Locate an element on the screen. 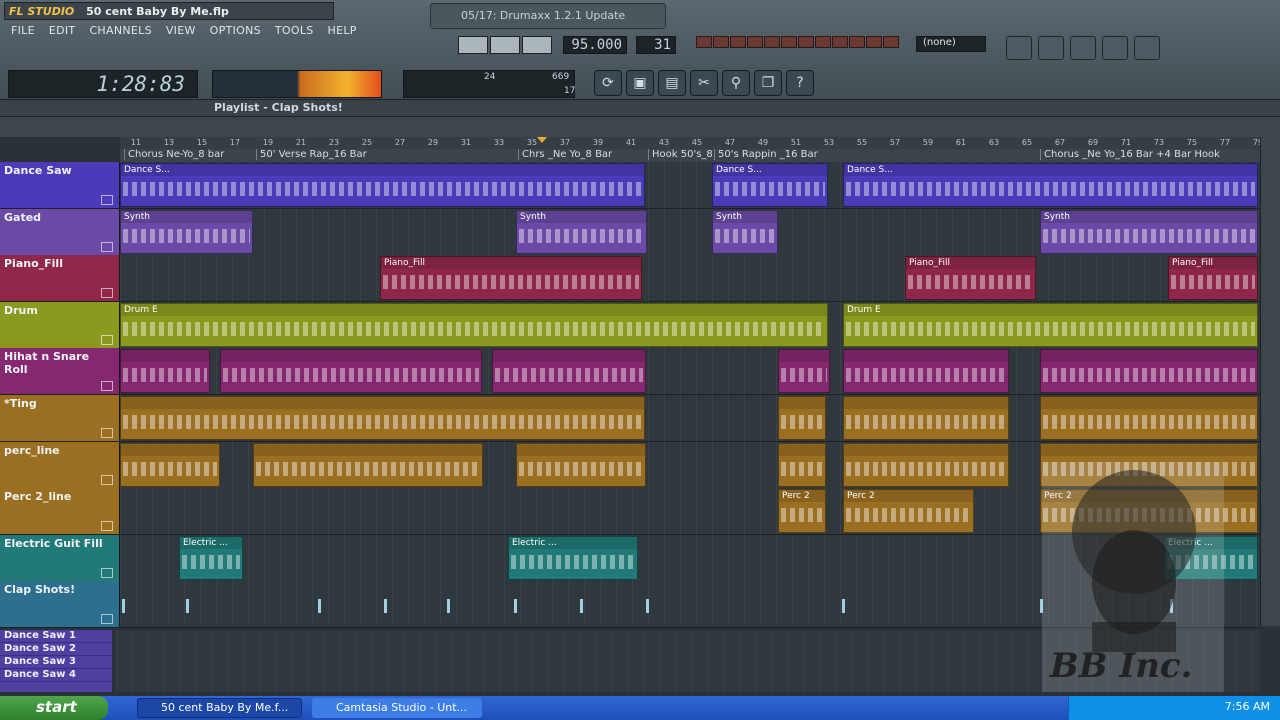 The height and width of the screenshot is (720, 1280). track-grid: Drum E Drum E is located at coordinates (690, 324).